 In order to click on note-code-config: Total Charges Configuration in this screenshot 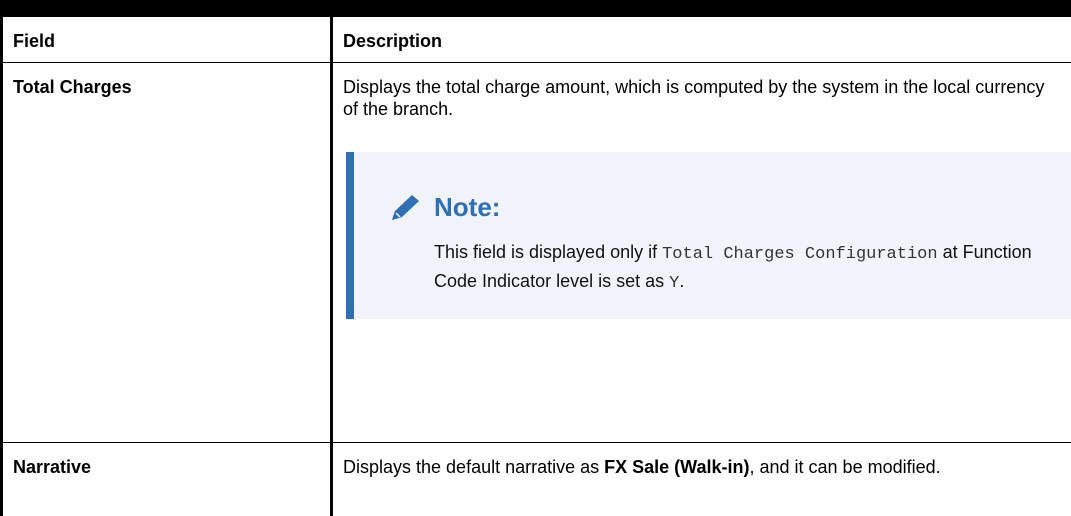, I will do `click(799, 254)`.